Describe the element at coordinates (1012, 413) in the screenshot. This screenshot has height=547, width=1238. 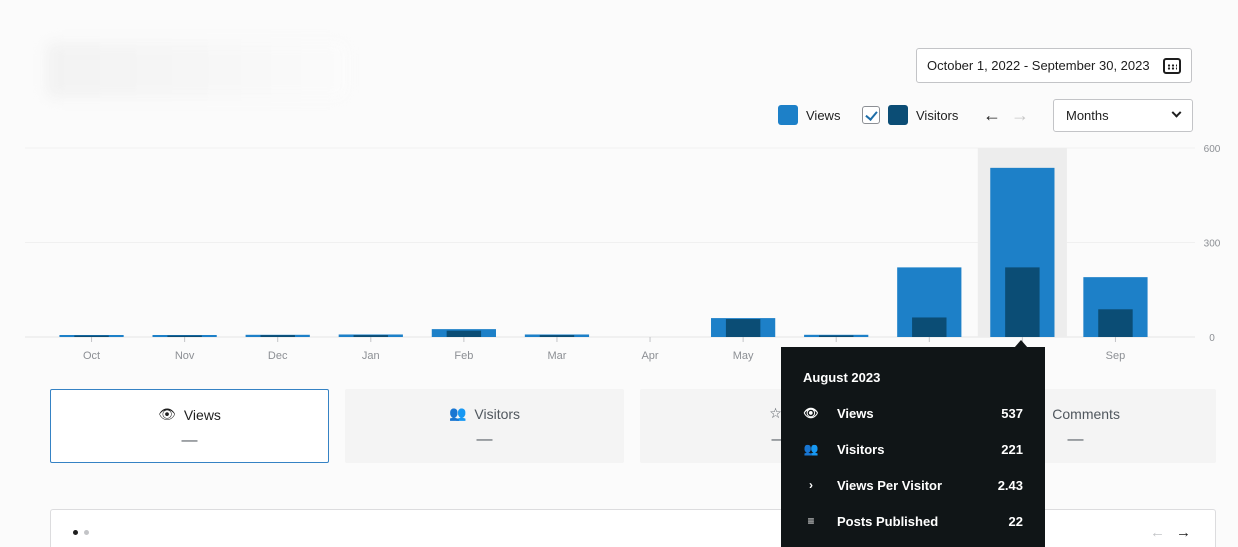
I see `tooltip-views-value: 537` at that location.